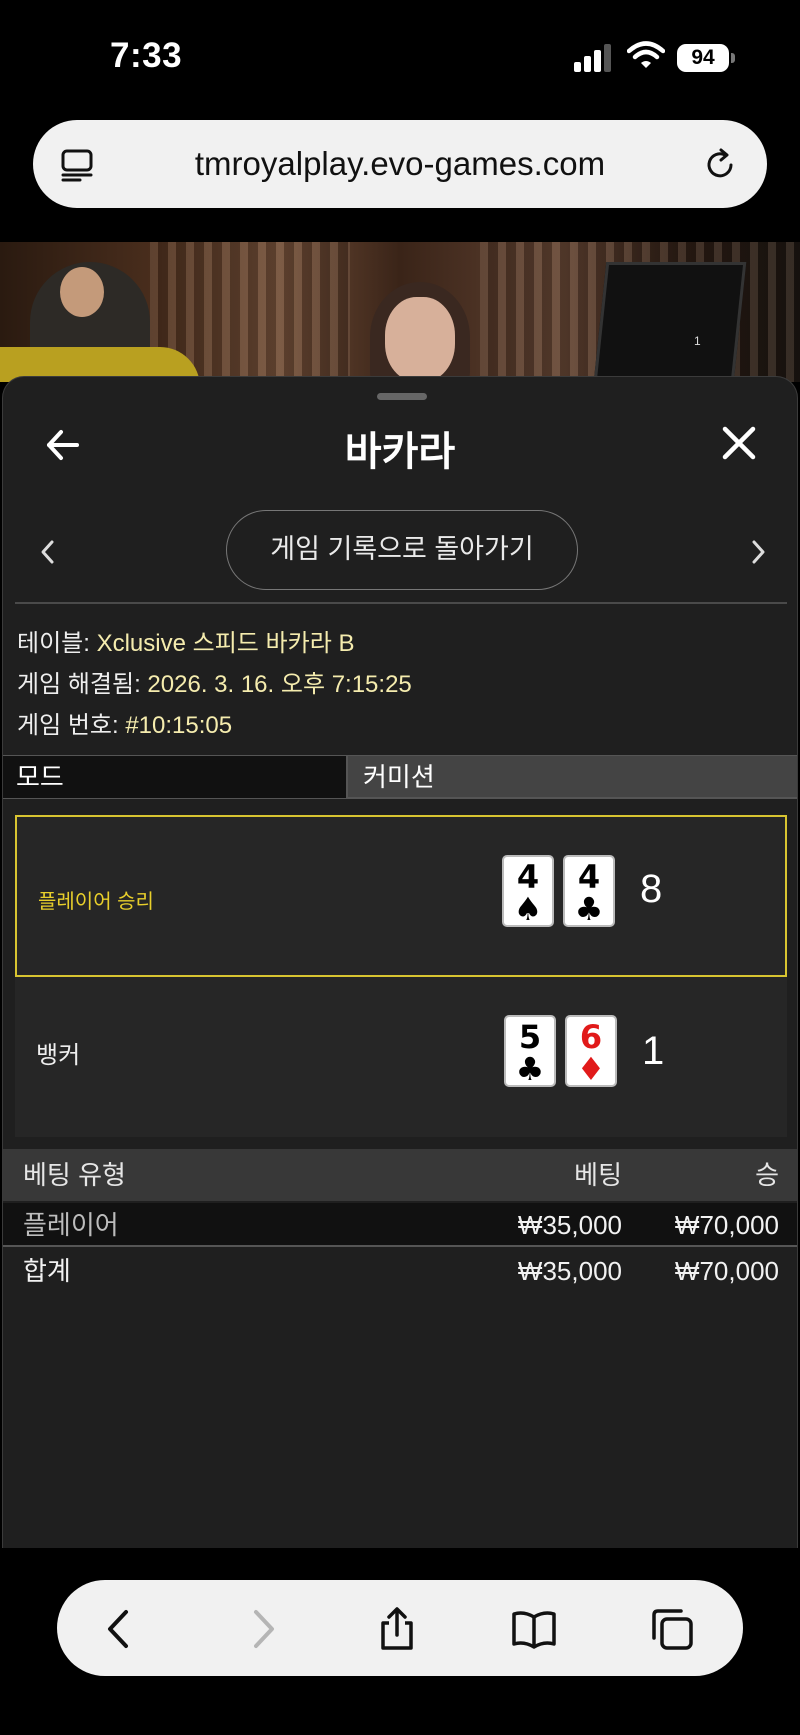  I want to click on header-bet: 베팅, so click(598, 1175).